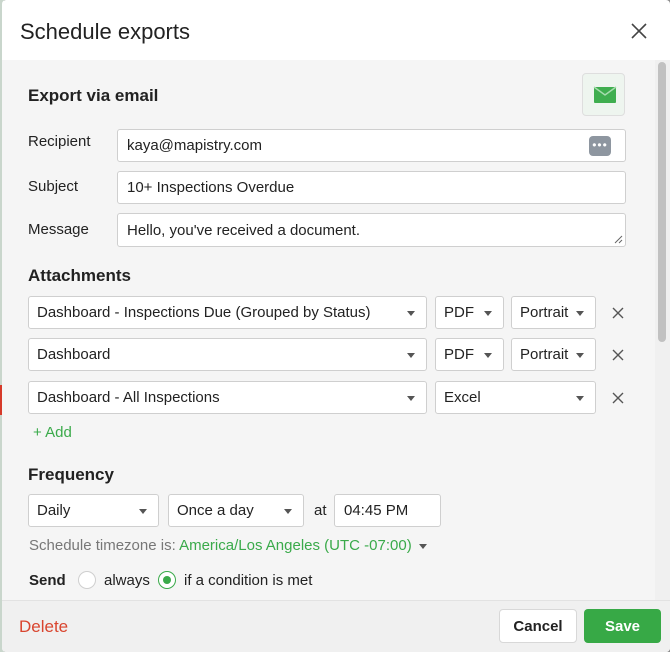  I want to click on at-label: at, so click(320, 510).